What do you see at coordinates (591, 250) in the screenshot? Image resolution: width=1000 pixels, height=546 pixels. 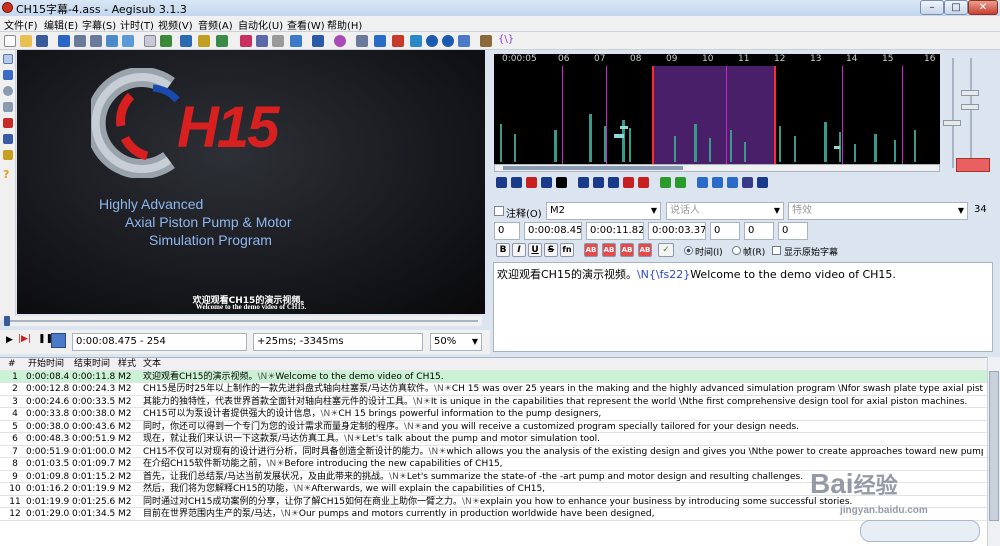 I see `primary-color-button: AB` at bounding box center [591, 250].